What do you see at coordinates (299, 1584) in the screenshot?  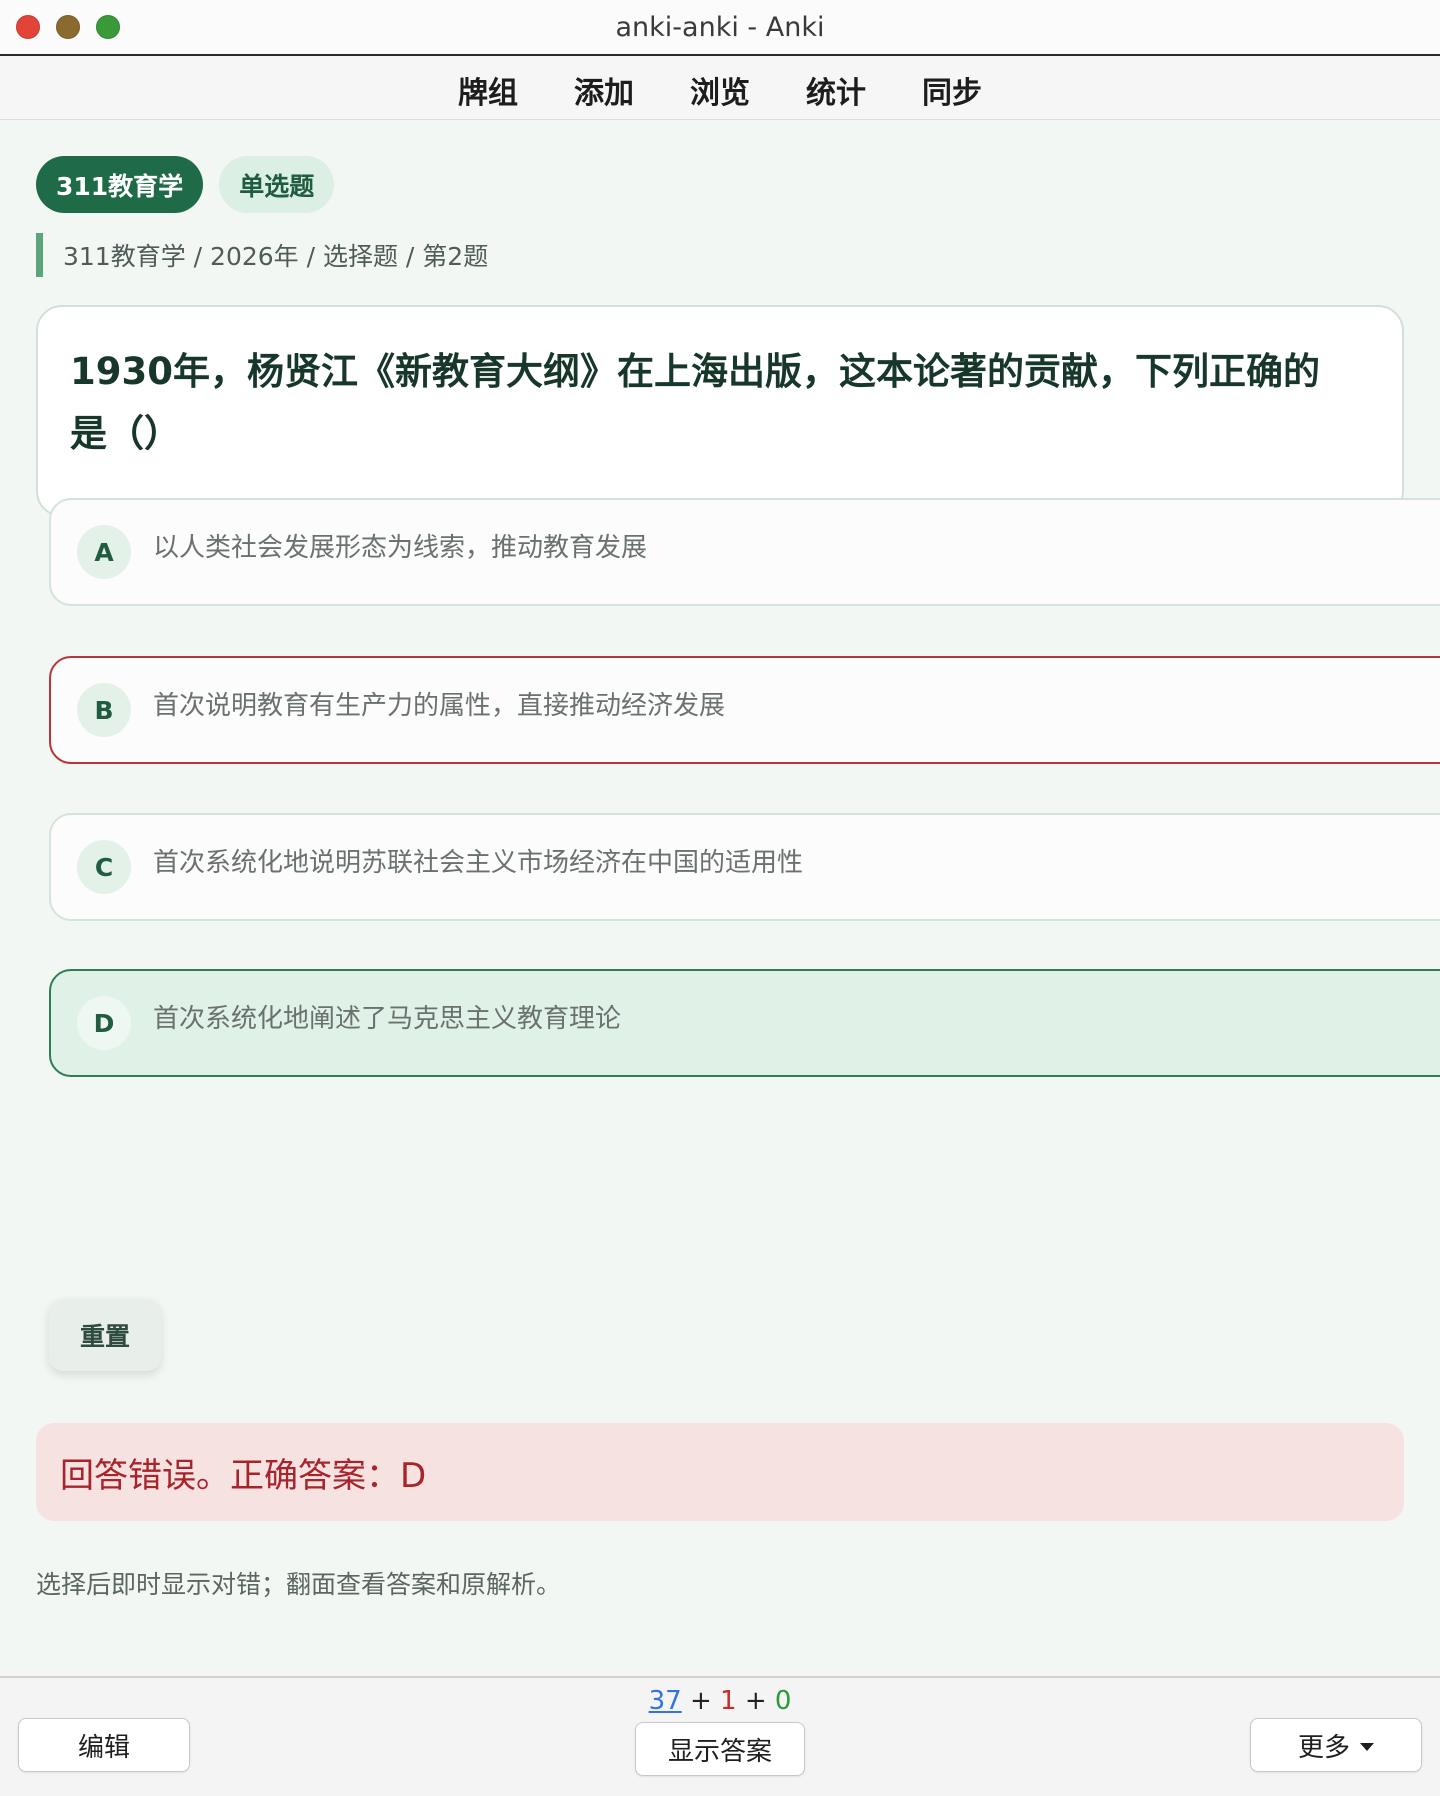 I see `hint-text: 选择后即时显示对错；翻面查看答案和原解析。` at bounding box center [299, 1584].